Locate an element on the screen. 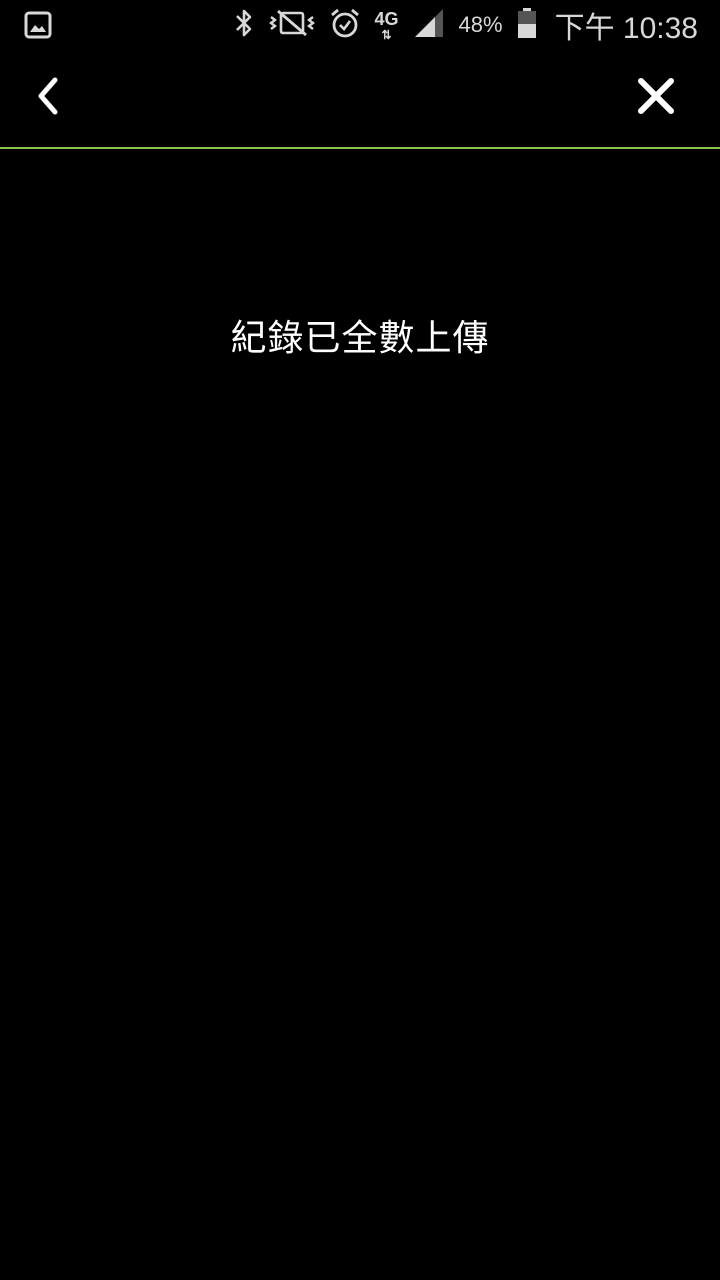  signal-icon is located at coordinates (429, 25).